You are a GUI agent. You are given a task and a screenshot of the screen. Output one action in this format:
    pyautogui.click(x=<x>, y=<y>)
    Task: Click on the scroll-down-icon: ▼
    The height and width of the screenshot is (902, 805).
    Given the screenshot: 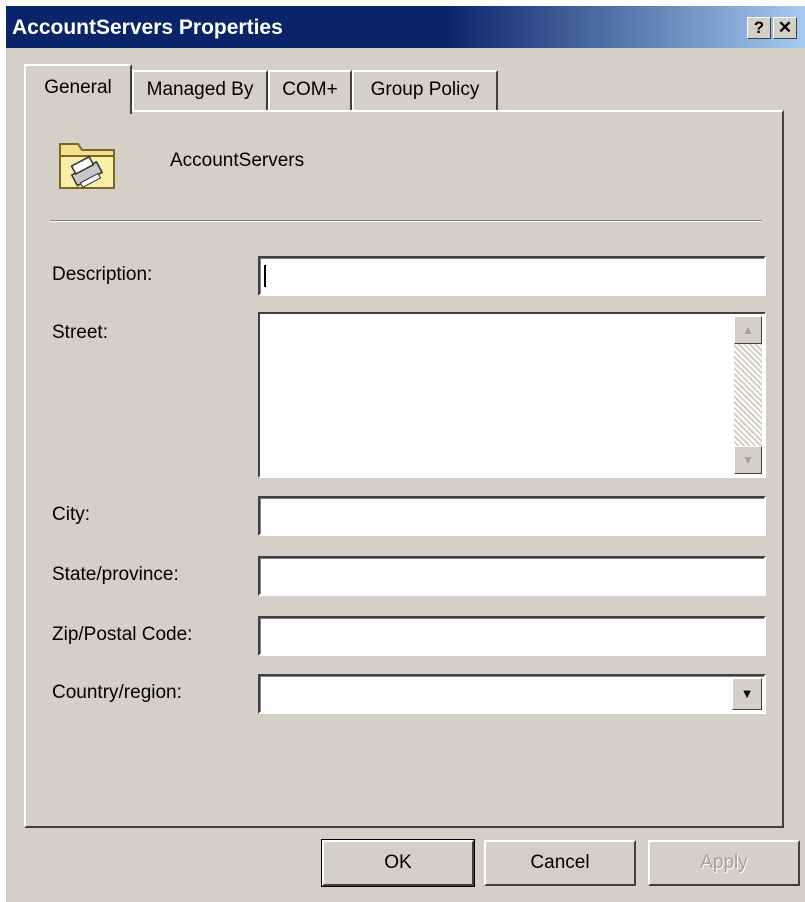 What is the action you would take?
    pyautogui.click(x=748, y=460)
    